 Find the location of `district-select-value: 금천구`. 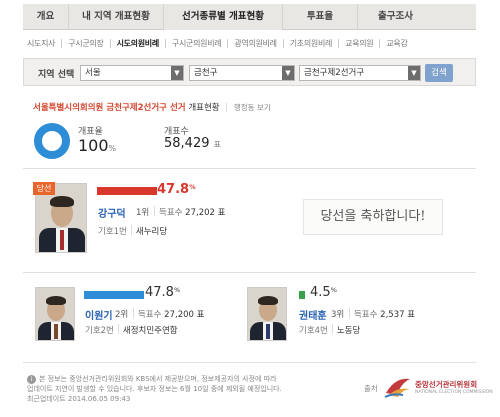

district-select-value: 금천구 is located at coordinates (206, 73).